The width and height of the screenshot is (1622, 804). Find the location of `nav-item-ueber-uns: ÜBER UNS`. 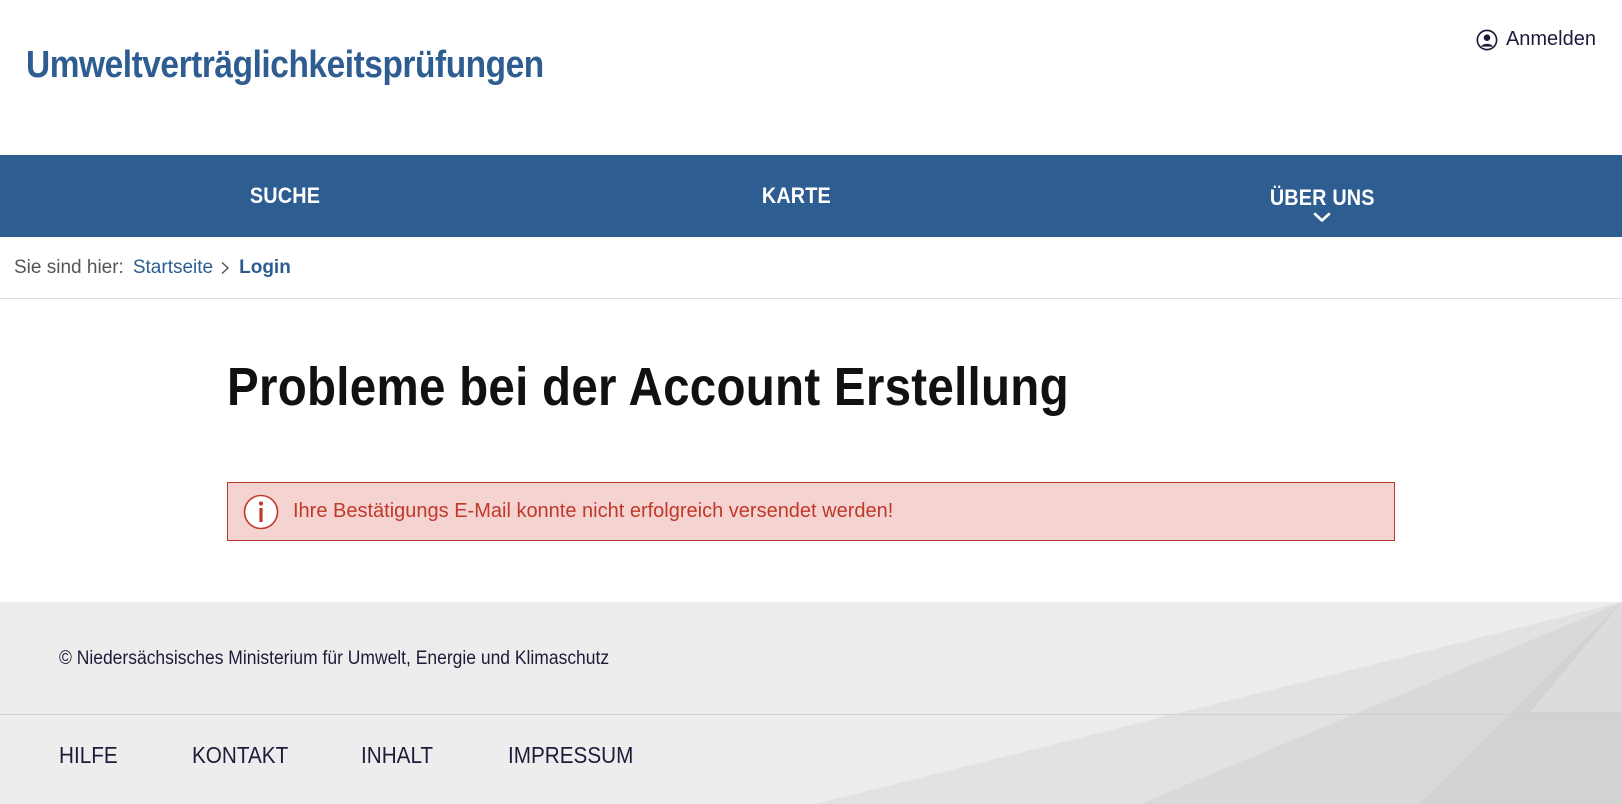

nav-item-ueber-uns: ÜBER UNS is located at coordinates (1322, 196).